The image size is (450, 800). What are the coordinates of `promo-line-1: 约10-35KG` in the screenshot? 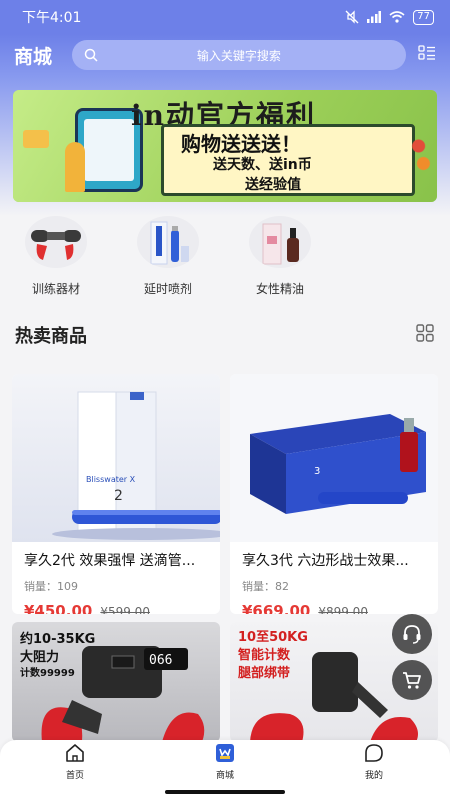 It's located at (58, 639).